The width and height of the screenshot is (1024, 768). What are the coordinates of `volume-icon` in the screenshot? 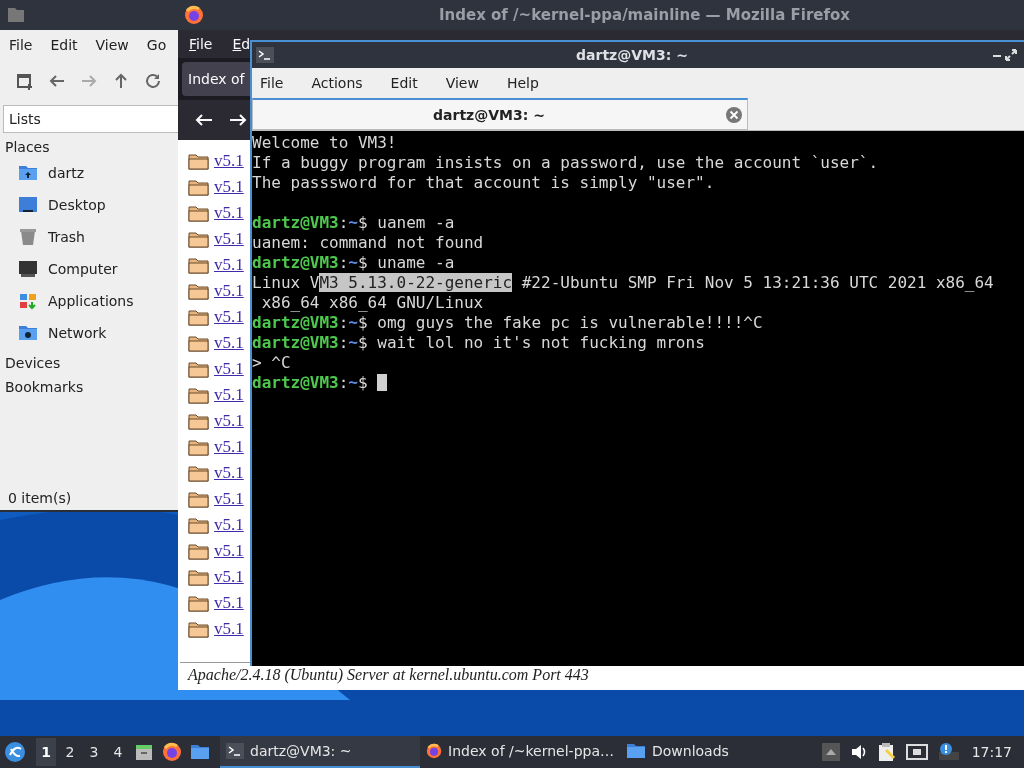 It's located at (858, 752).